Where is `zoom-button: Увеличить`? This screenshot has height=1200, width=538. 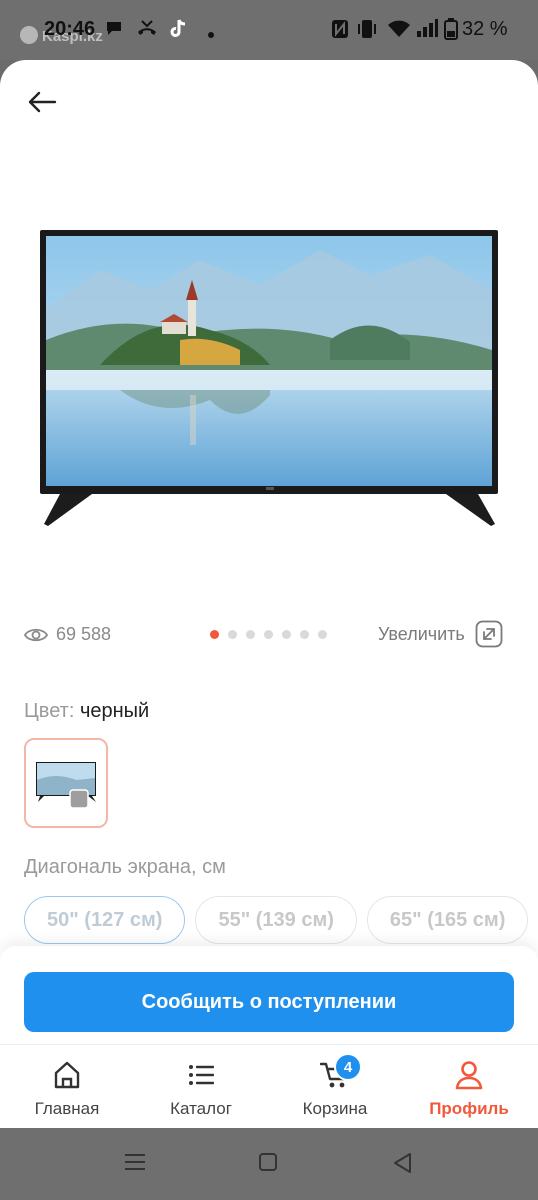
zoom-button: Увеличить is located at coordinates (440, 634).